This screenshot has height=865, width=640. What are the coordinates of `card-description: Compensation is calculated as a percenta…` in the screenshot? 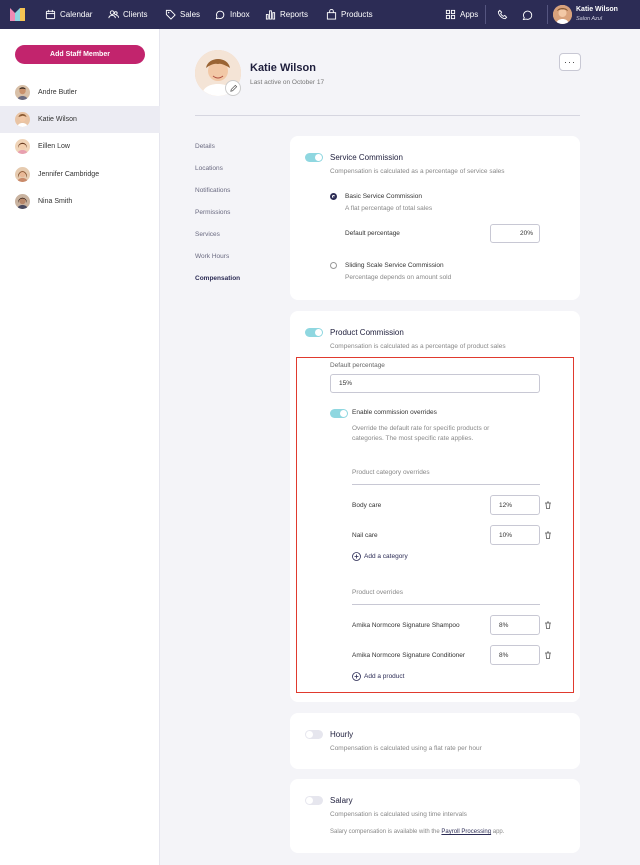 It's located at (418, 346).